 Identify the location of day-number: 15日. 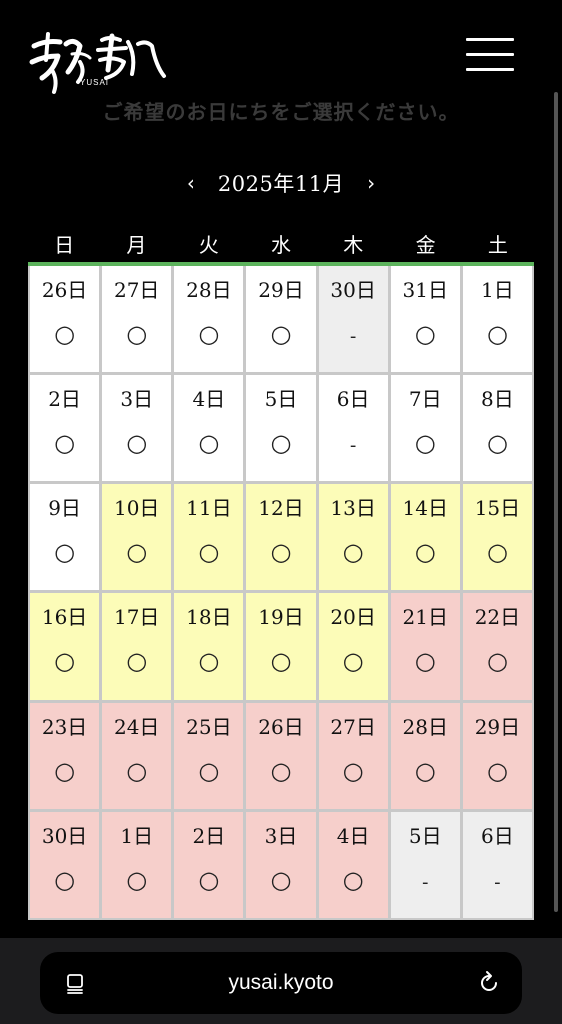
(497, 508).